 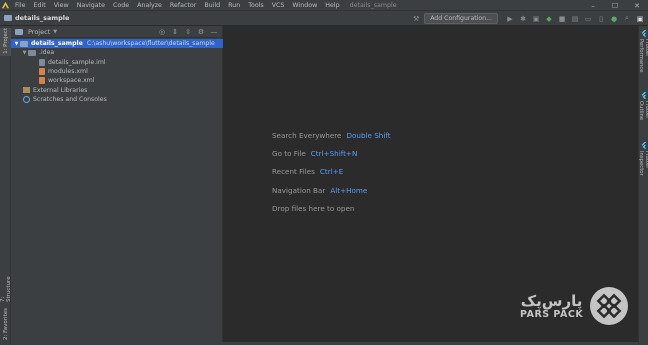 I want to click on tree-item-iml: details_sample.iml, so click(x=117, y=62).